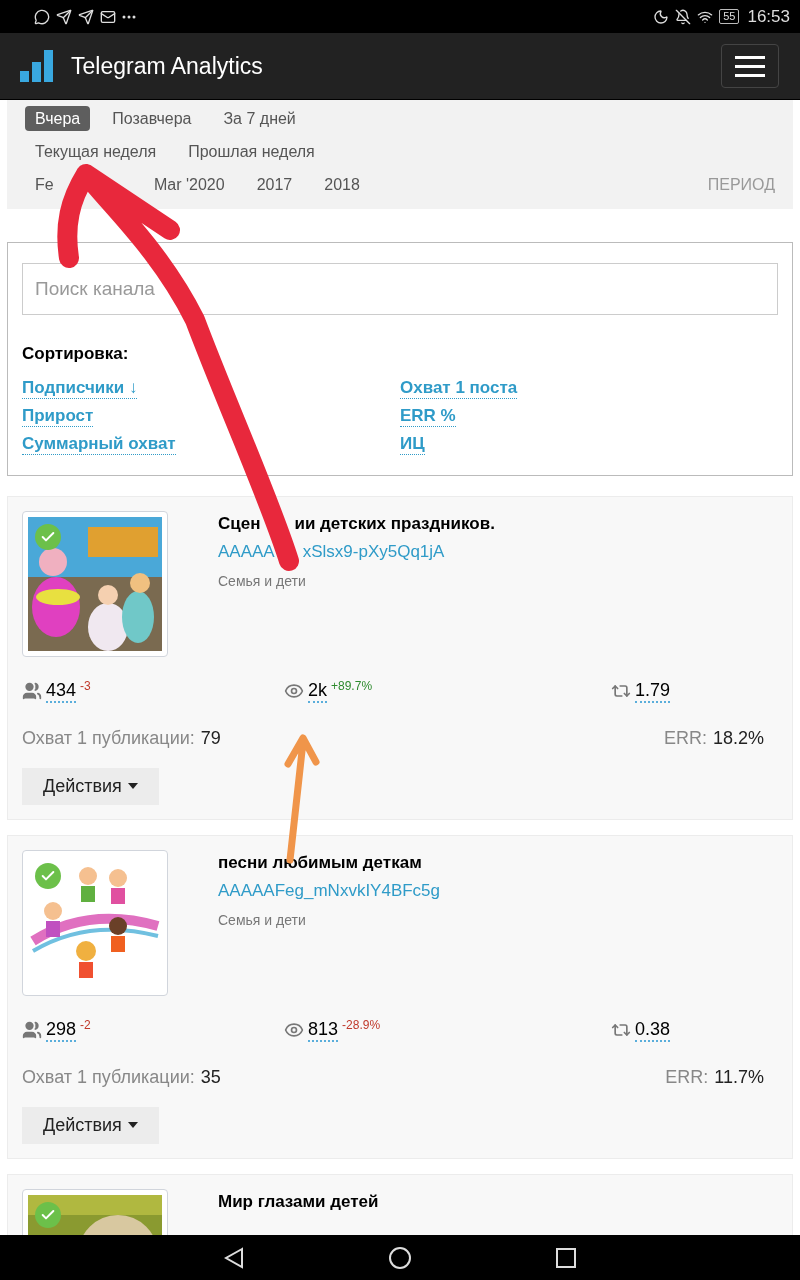 This screenshot has height=1280, width=800. Describe the element at coordinates (210, 738) in the screenshot. I see `reach-value: 79` at that location.